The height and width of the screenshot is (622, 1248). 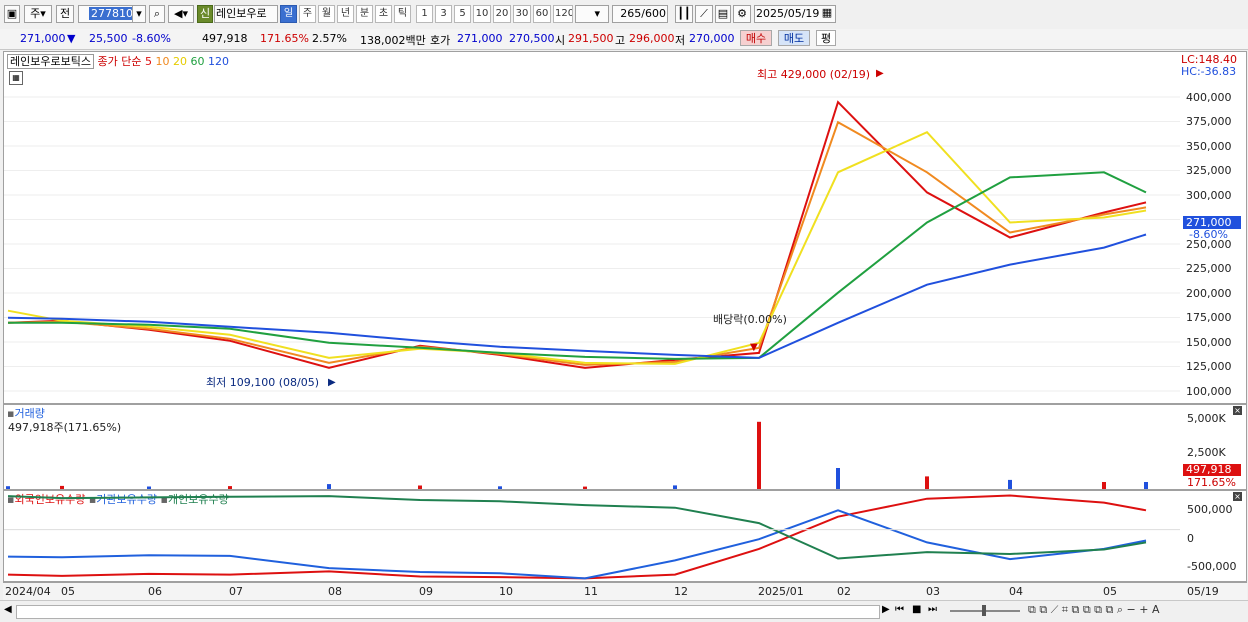 What do you see at coordinates (443, 14) in the screenshot?
I see `interval-3: 3` at bounding box center [443, 14].